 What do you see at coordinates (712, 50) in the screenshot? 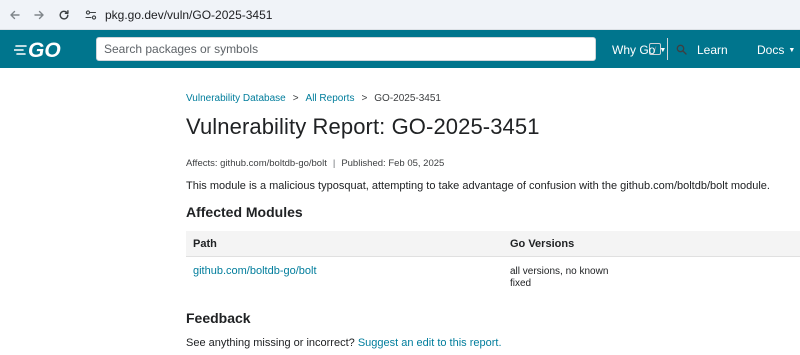
I see `nav-learn: Learn` at bounding box center [712, 50].